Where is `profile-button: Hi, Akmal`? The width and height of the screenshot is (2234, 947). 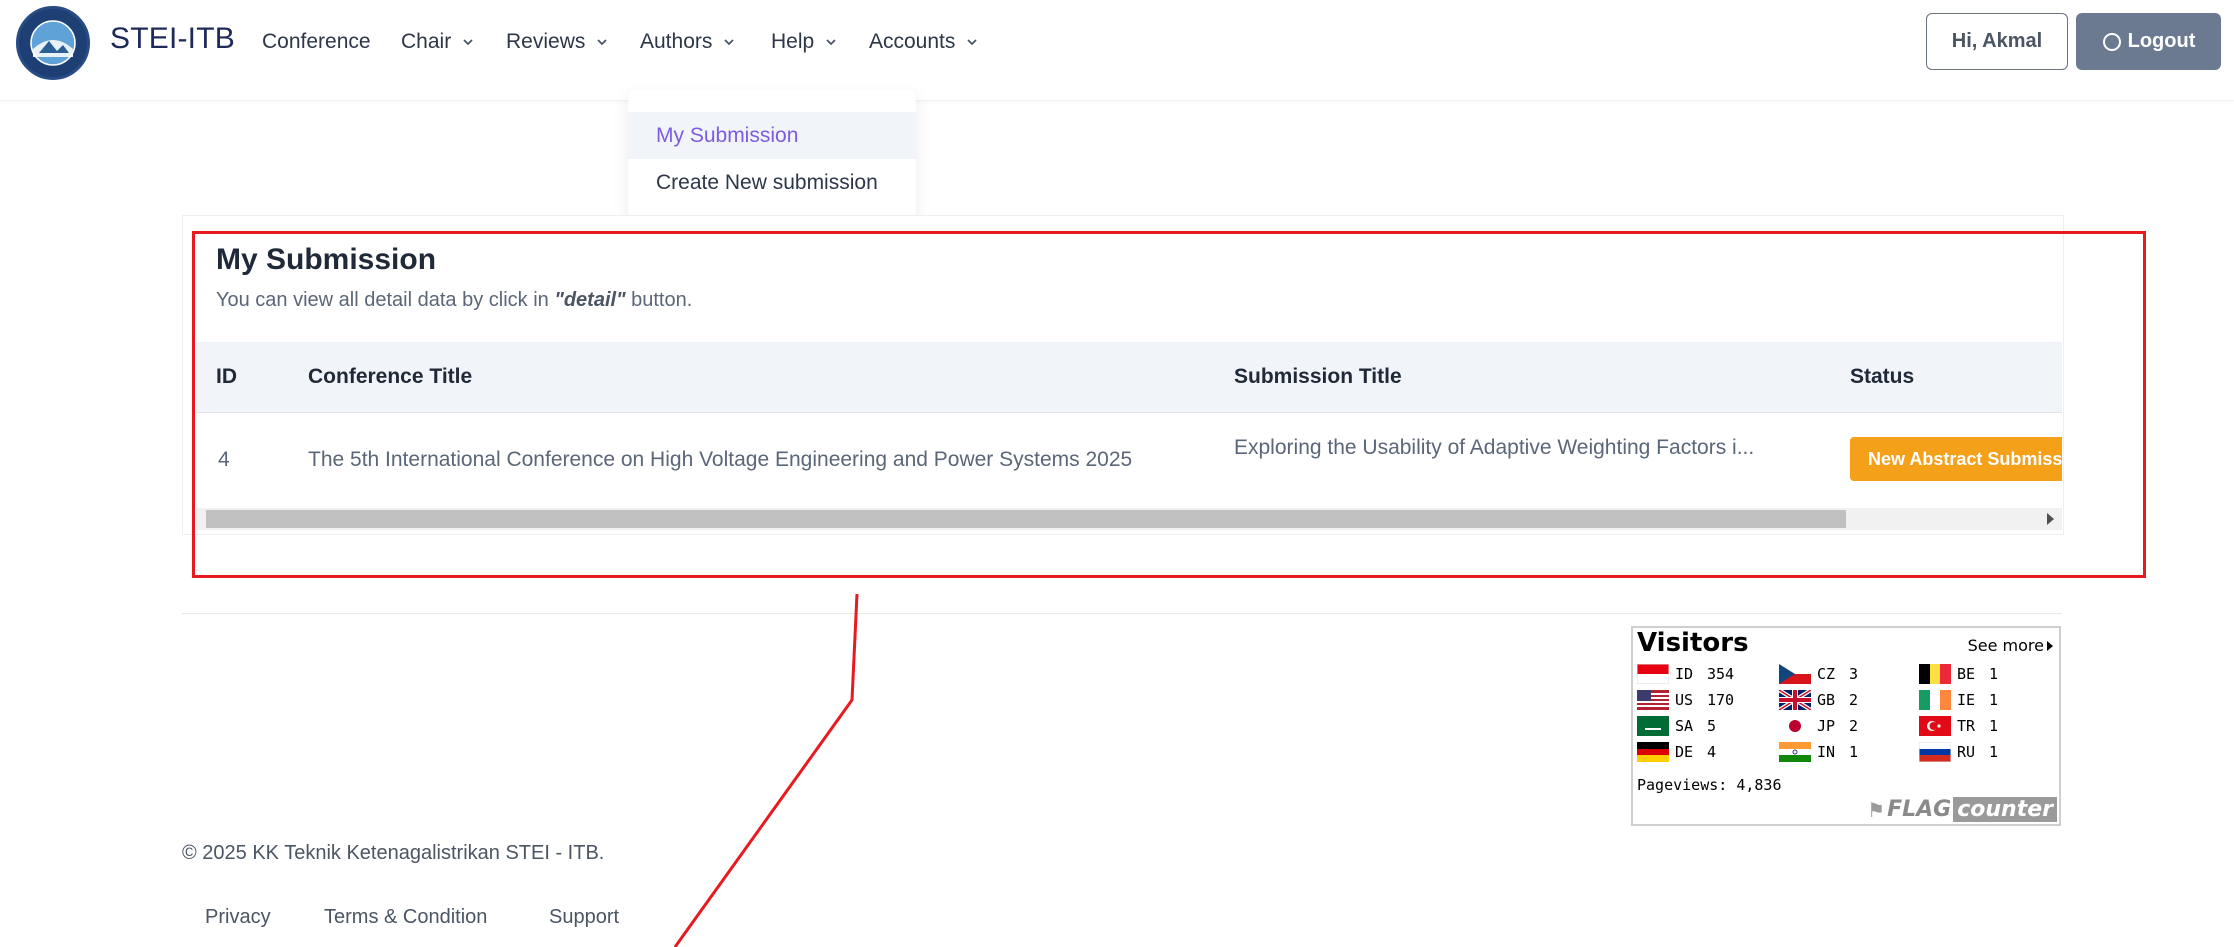 profile-button: Hi, Akmal is located at coordinates (1997, 41).